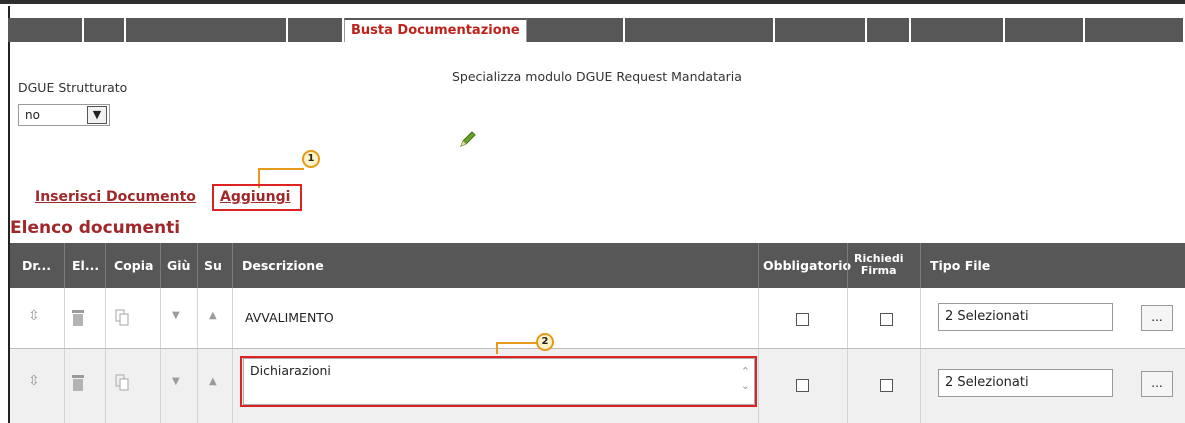 The image size is (1185, 423). Describe the element at coordinates (878, 270) in the screenshot. I see `col-firma-label: Firma` at that location.